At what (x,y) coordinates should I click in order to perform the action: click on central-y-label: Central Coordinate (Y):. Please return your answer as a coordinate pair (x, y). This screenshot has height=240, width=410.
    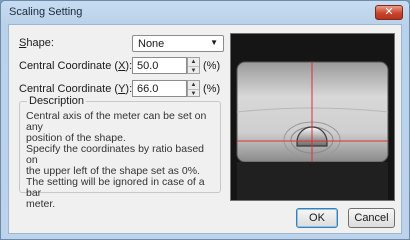
    Looking at the image, I should click on (76, 89).